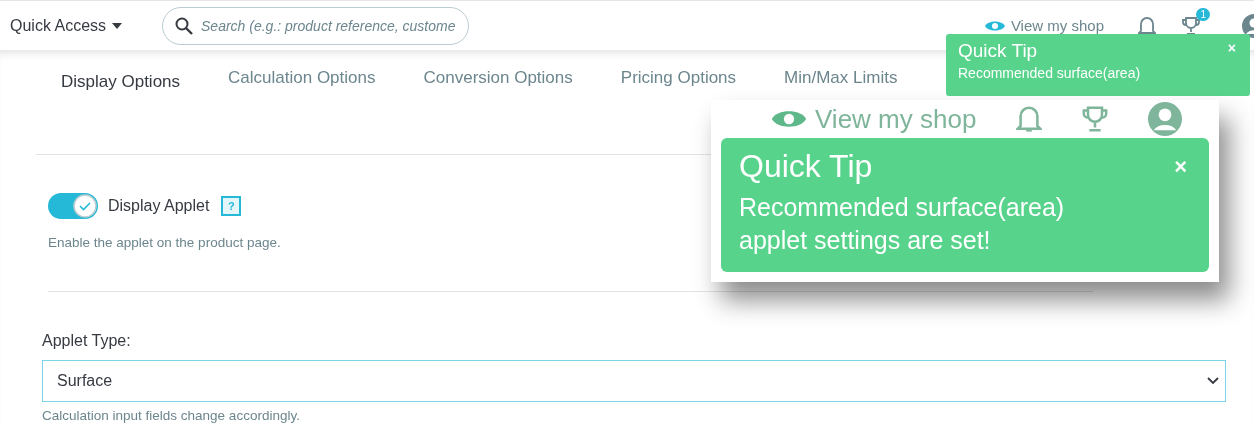 The height and width of the screenshot is (431, 1254). Describe the element at coordinates (73, 206) in the screenshot. I see `toggle-switch` at that location.